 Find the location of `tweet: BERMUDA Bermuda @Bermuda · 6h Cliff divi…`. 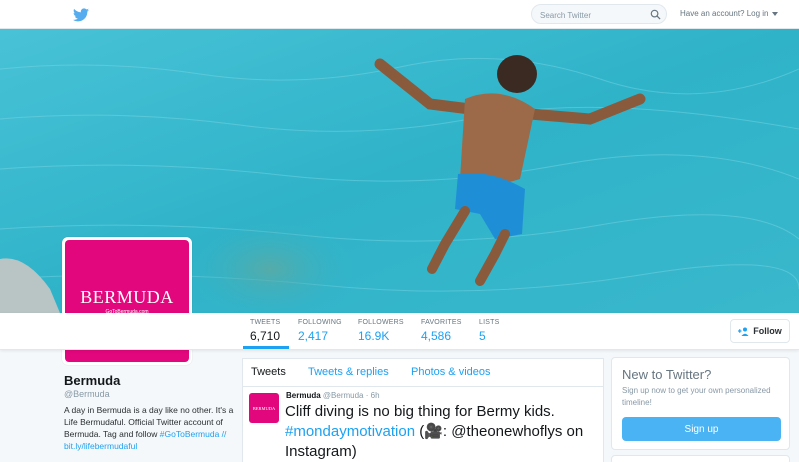

tweet: BERMUDA Bermuda @Bermuda · 6h Cliff divi… is located at coordinates (423, 424).